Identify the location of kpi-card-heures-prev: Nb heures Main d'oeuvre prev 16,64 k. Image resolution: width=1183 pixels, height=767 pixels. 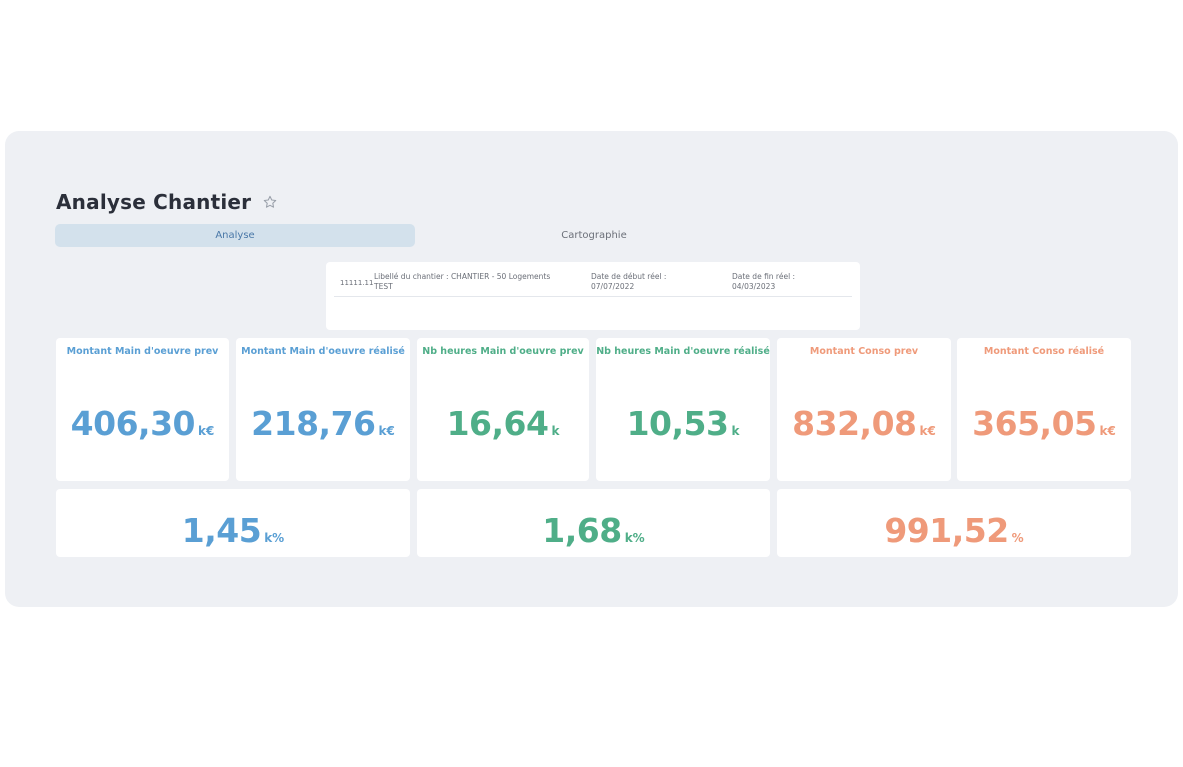
(503, 409).